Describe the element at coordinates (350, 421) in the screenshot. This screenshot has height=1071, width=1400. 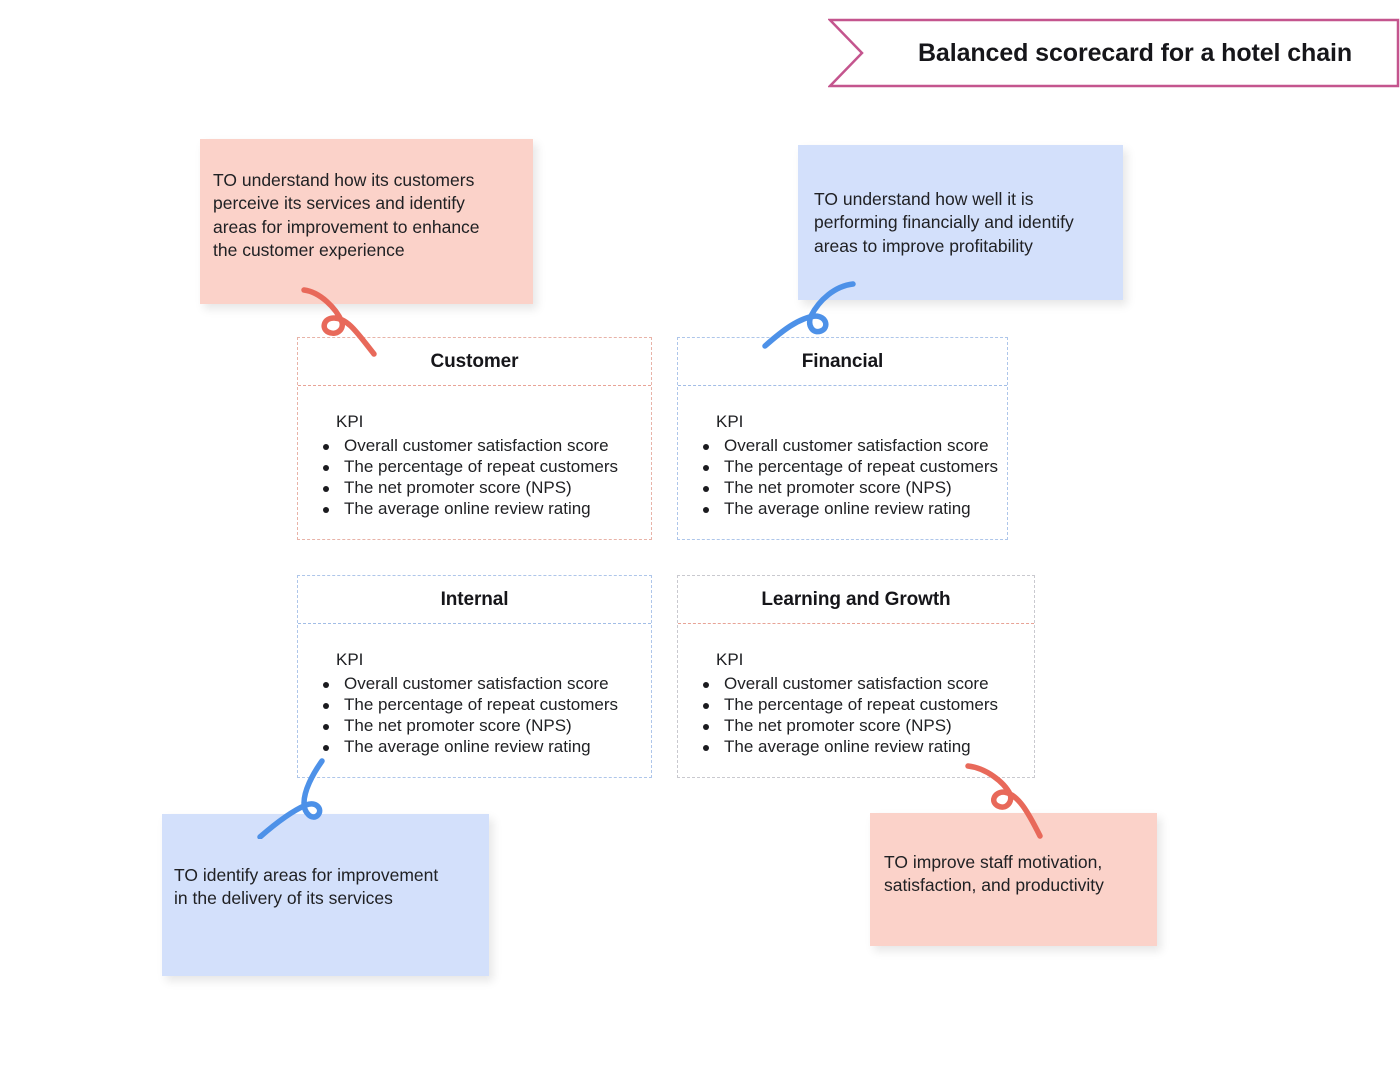
I see `kpi-label-customer: KPI` at that location.